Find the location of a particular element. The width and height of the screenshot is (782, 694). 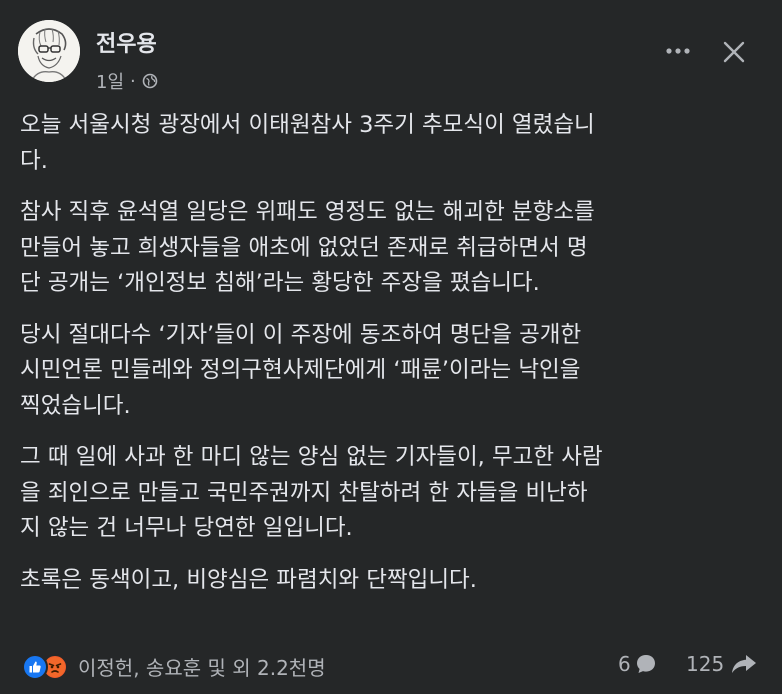

post-paragraph: 초록은 동색이고, 비양심은 파렴치와 단짝입니다. is located at coordinates (392, 581).